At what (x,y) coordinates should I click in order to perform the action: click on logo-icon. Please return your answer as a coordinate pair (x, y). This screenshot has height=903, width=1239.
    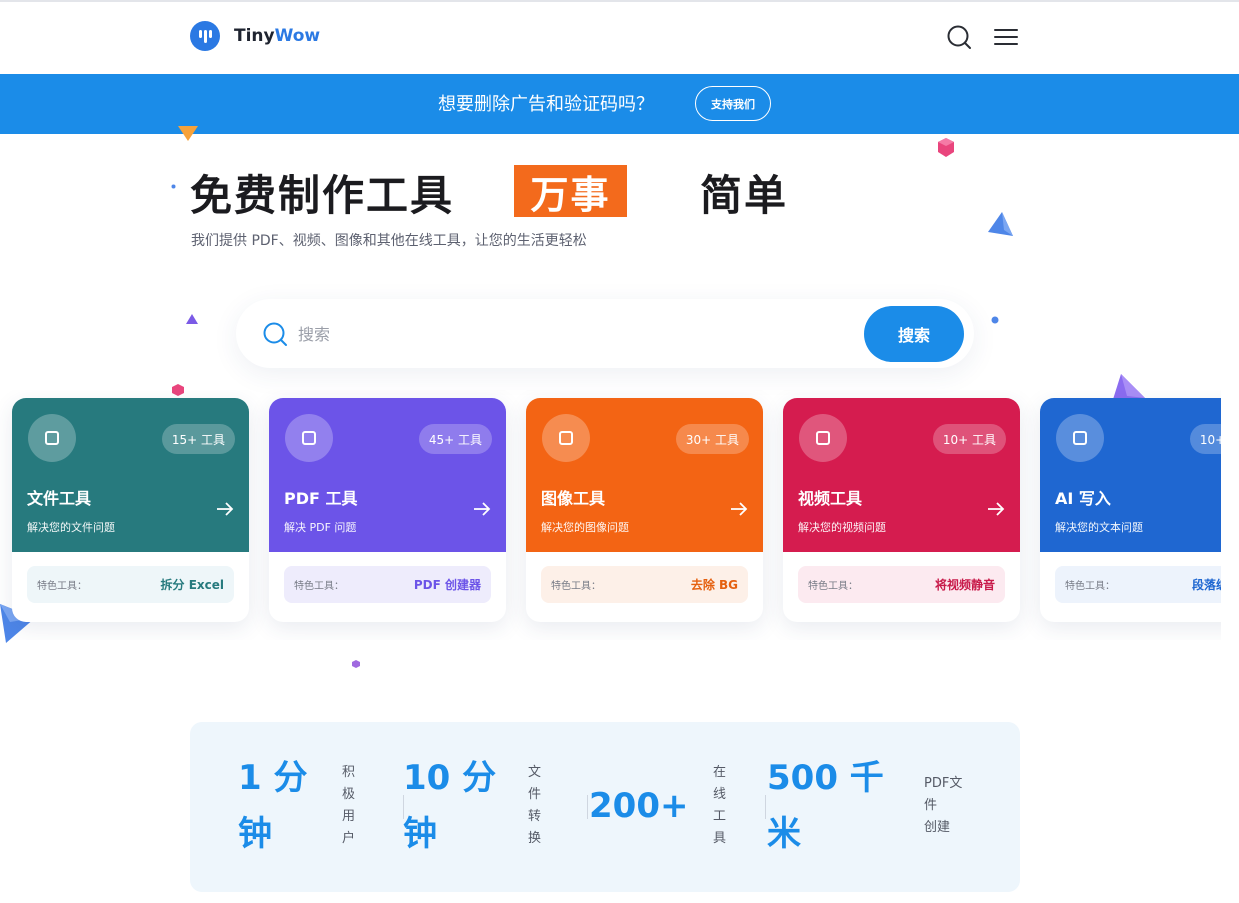
    Looking at the image, I should click on (205, 36).